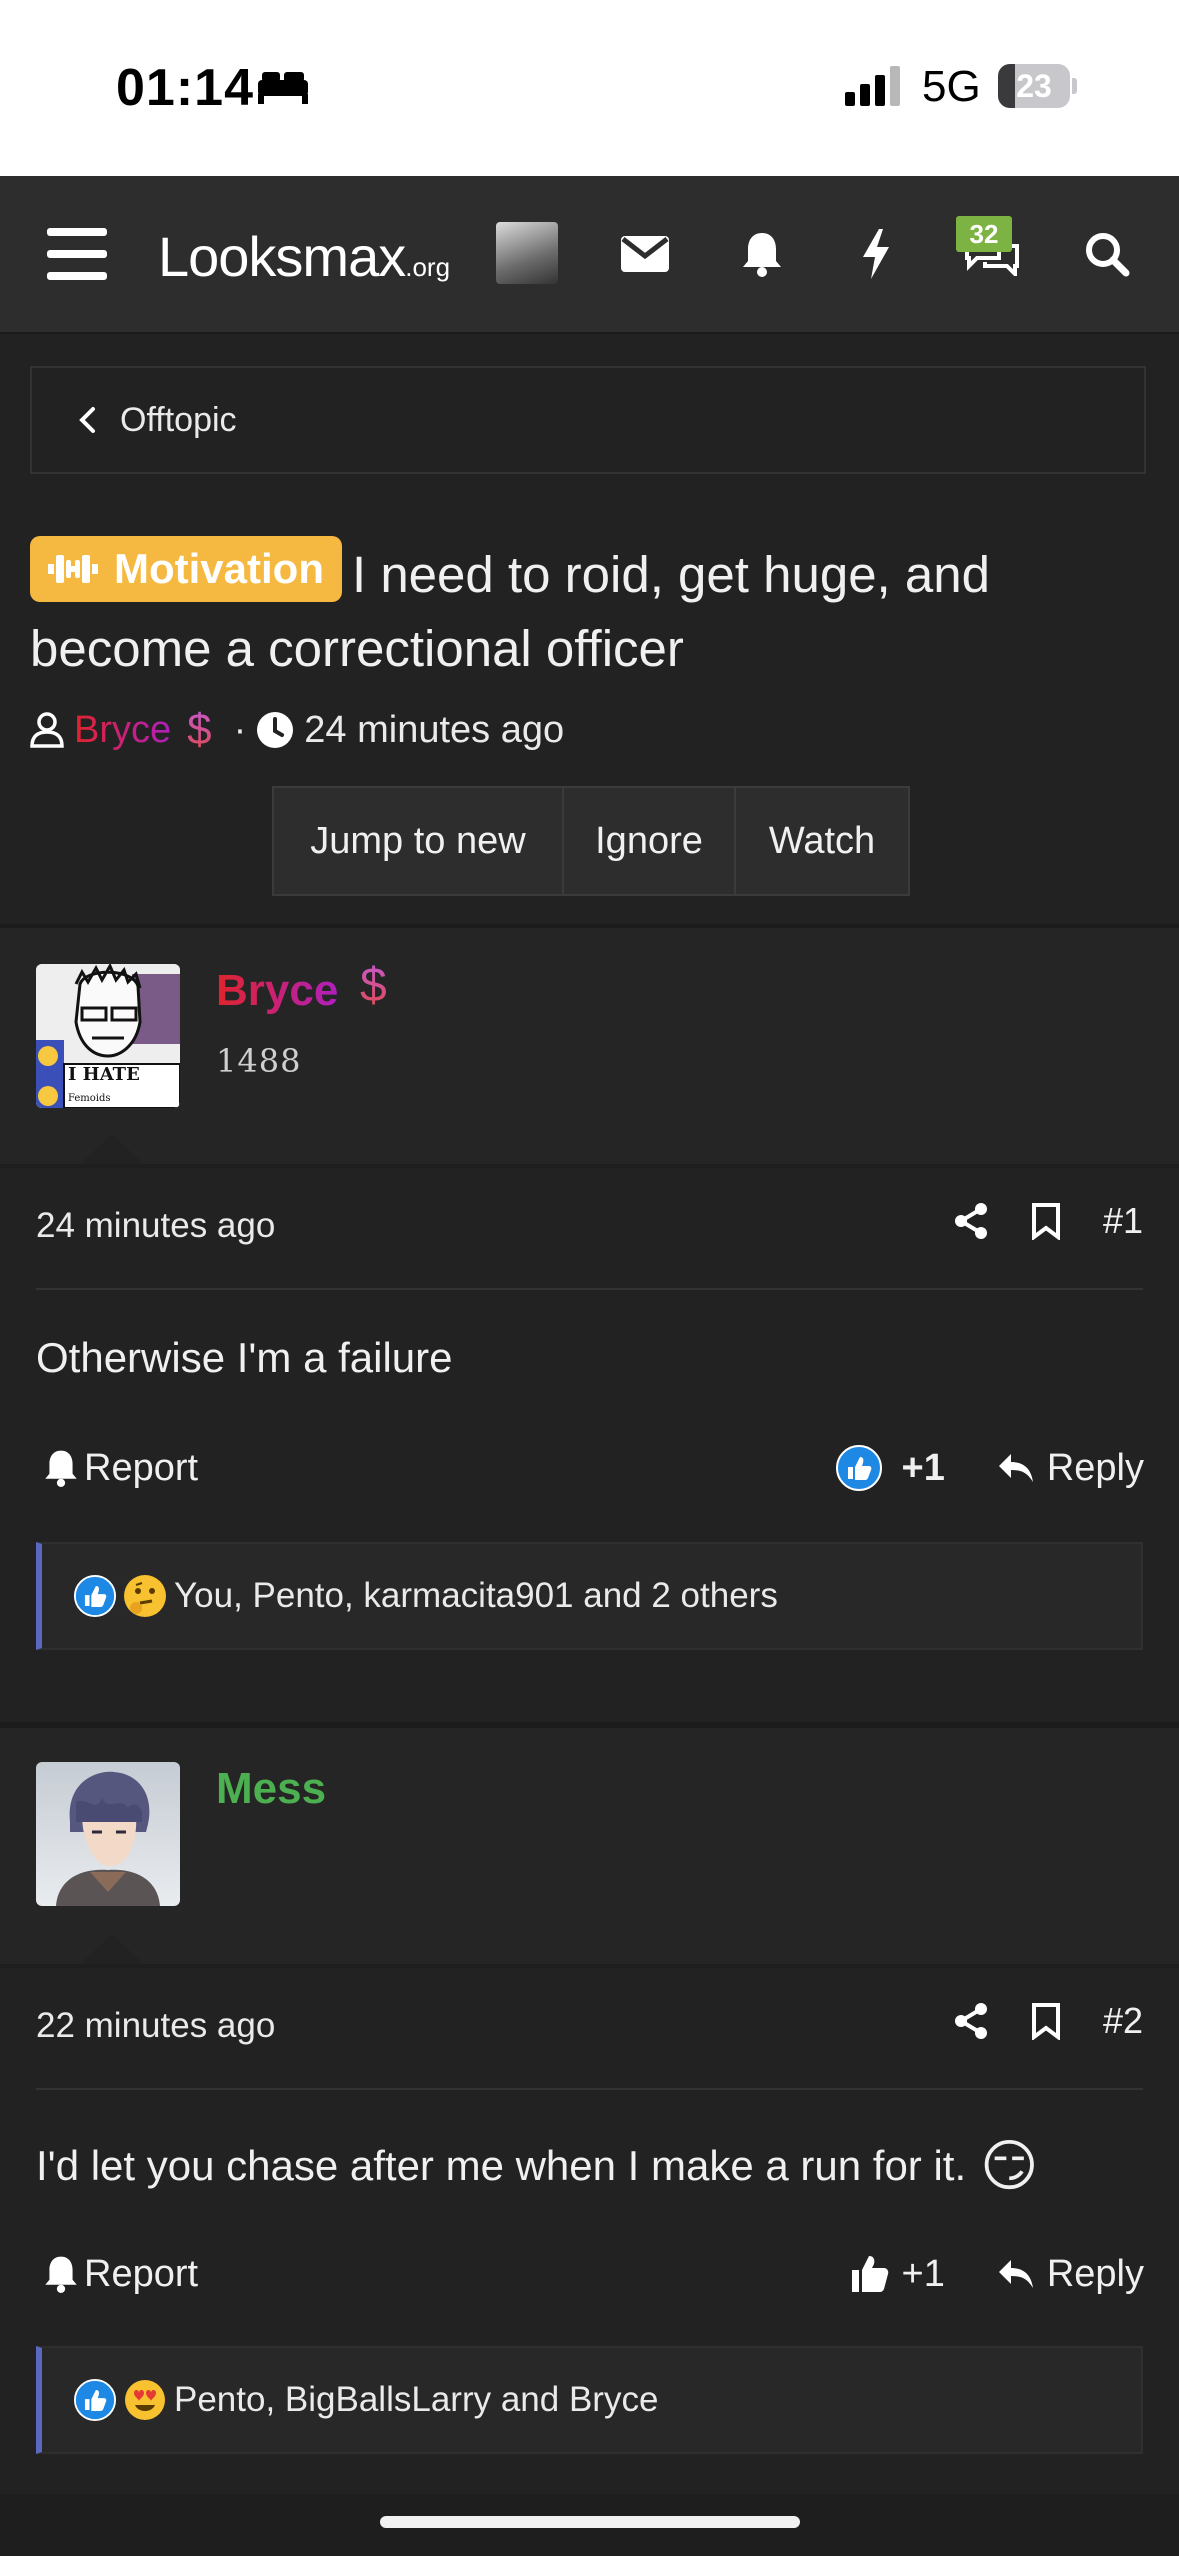 This screenshot has width=1179, height=2556. What do you see at coordinates (876, 254) in the screenshot?
I see `bolt-icon` at bounding box center [876, 254].